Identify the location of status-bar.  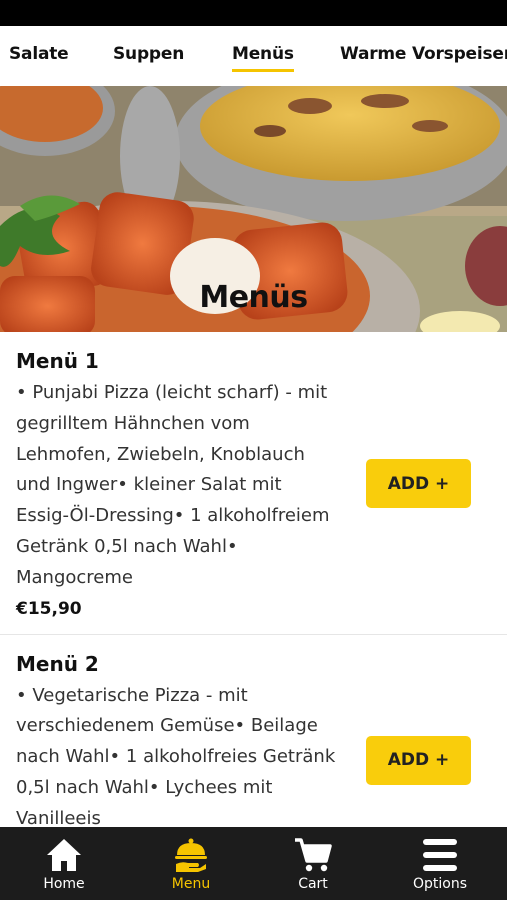
(253, 13).